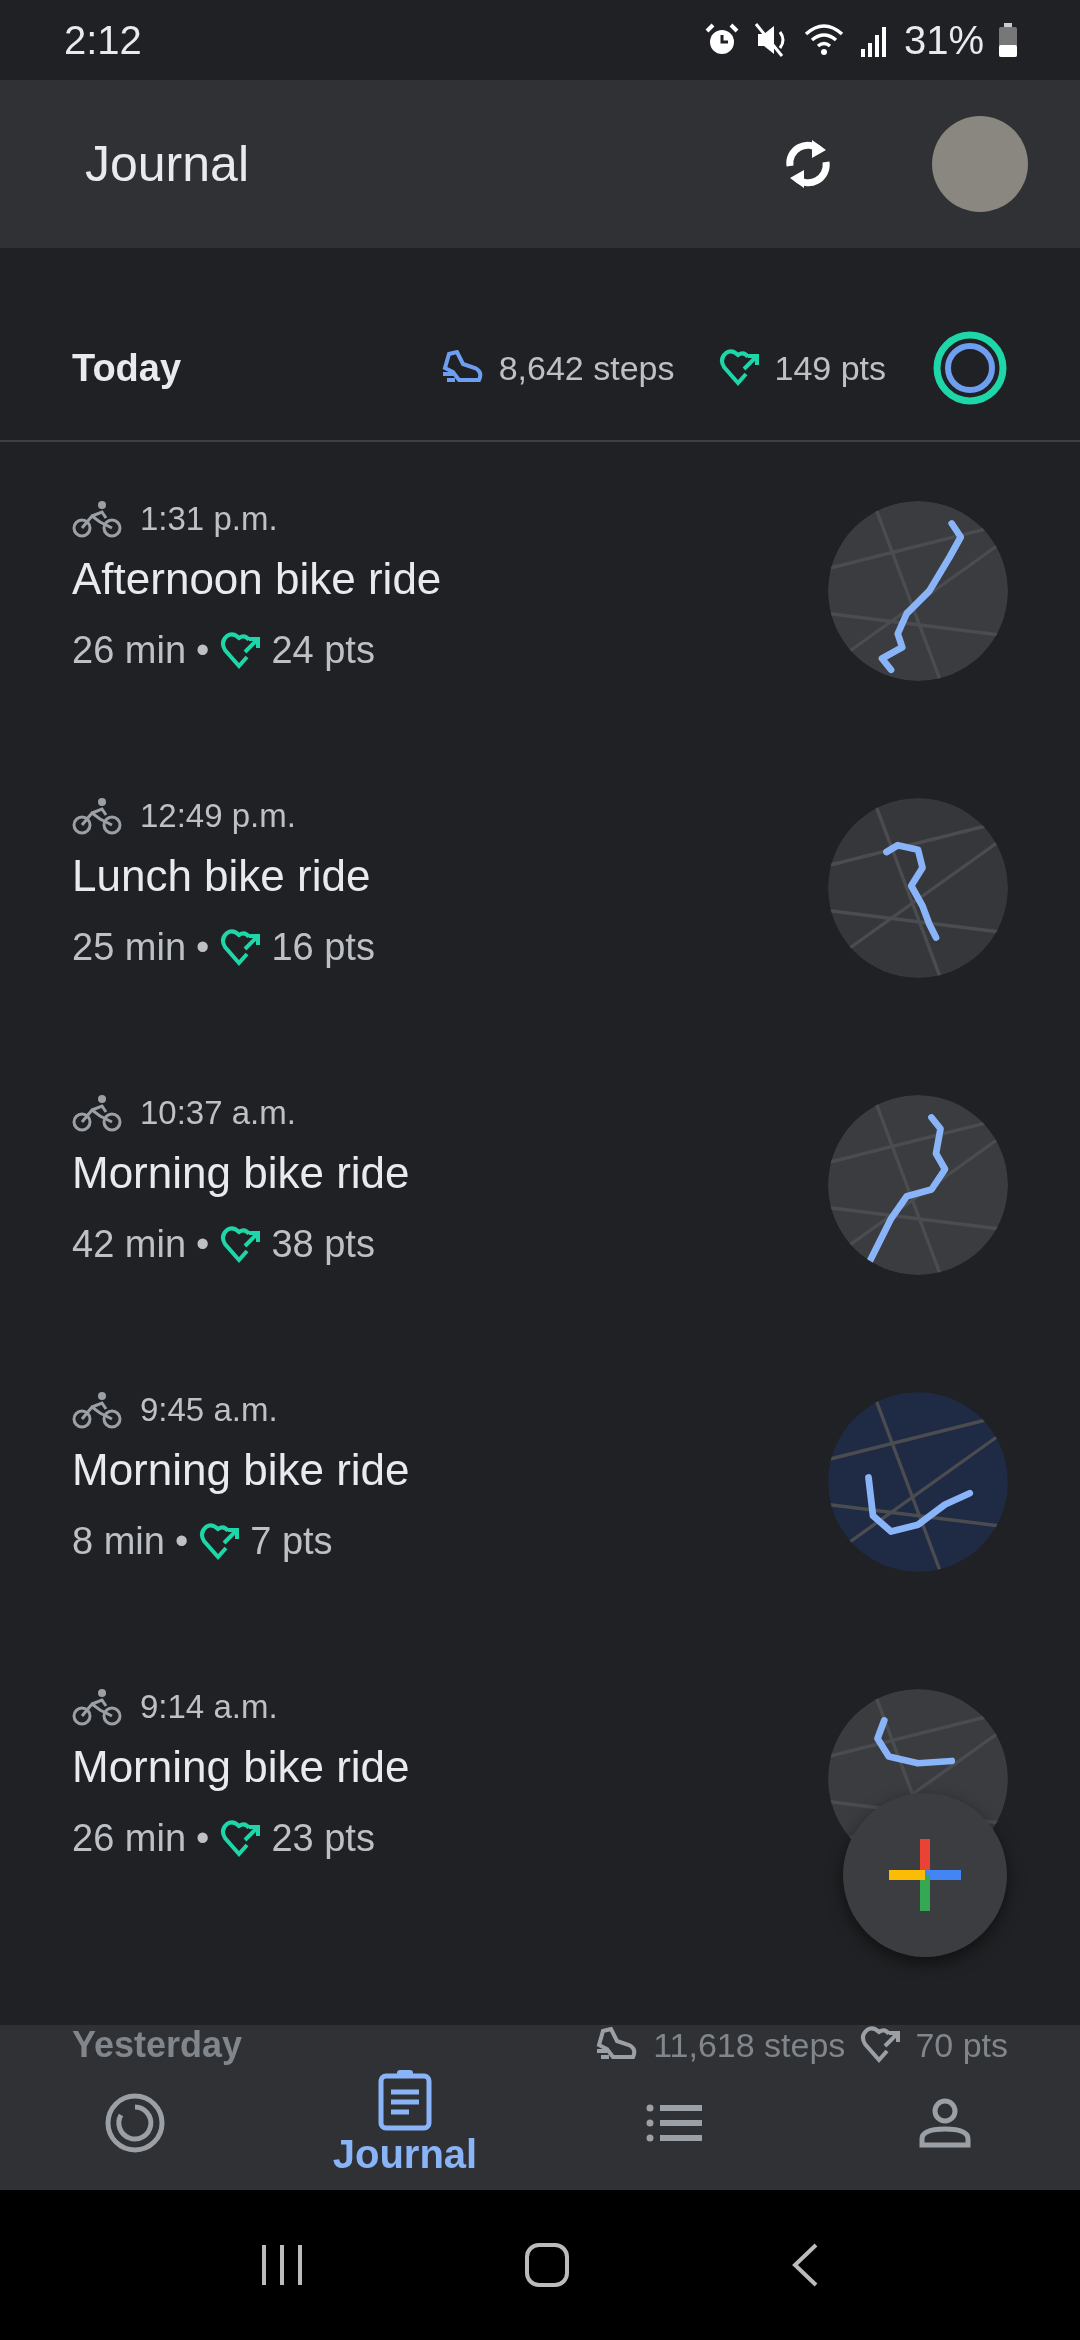  Describe the element at coordinates (209, 1706) in the screenshot. I see `activity-time: 9:14 a.m.` at that location.